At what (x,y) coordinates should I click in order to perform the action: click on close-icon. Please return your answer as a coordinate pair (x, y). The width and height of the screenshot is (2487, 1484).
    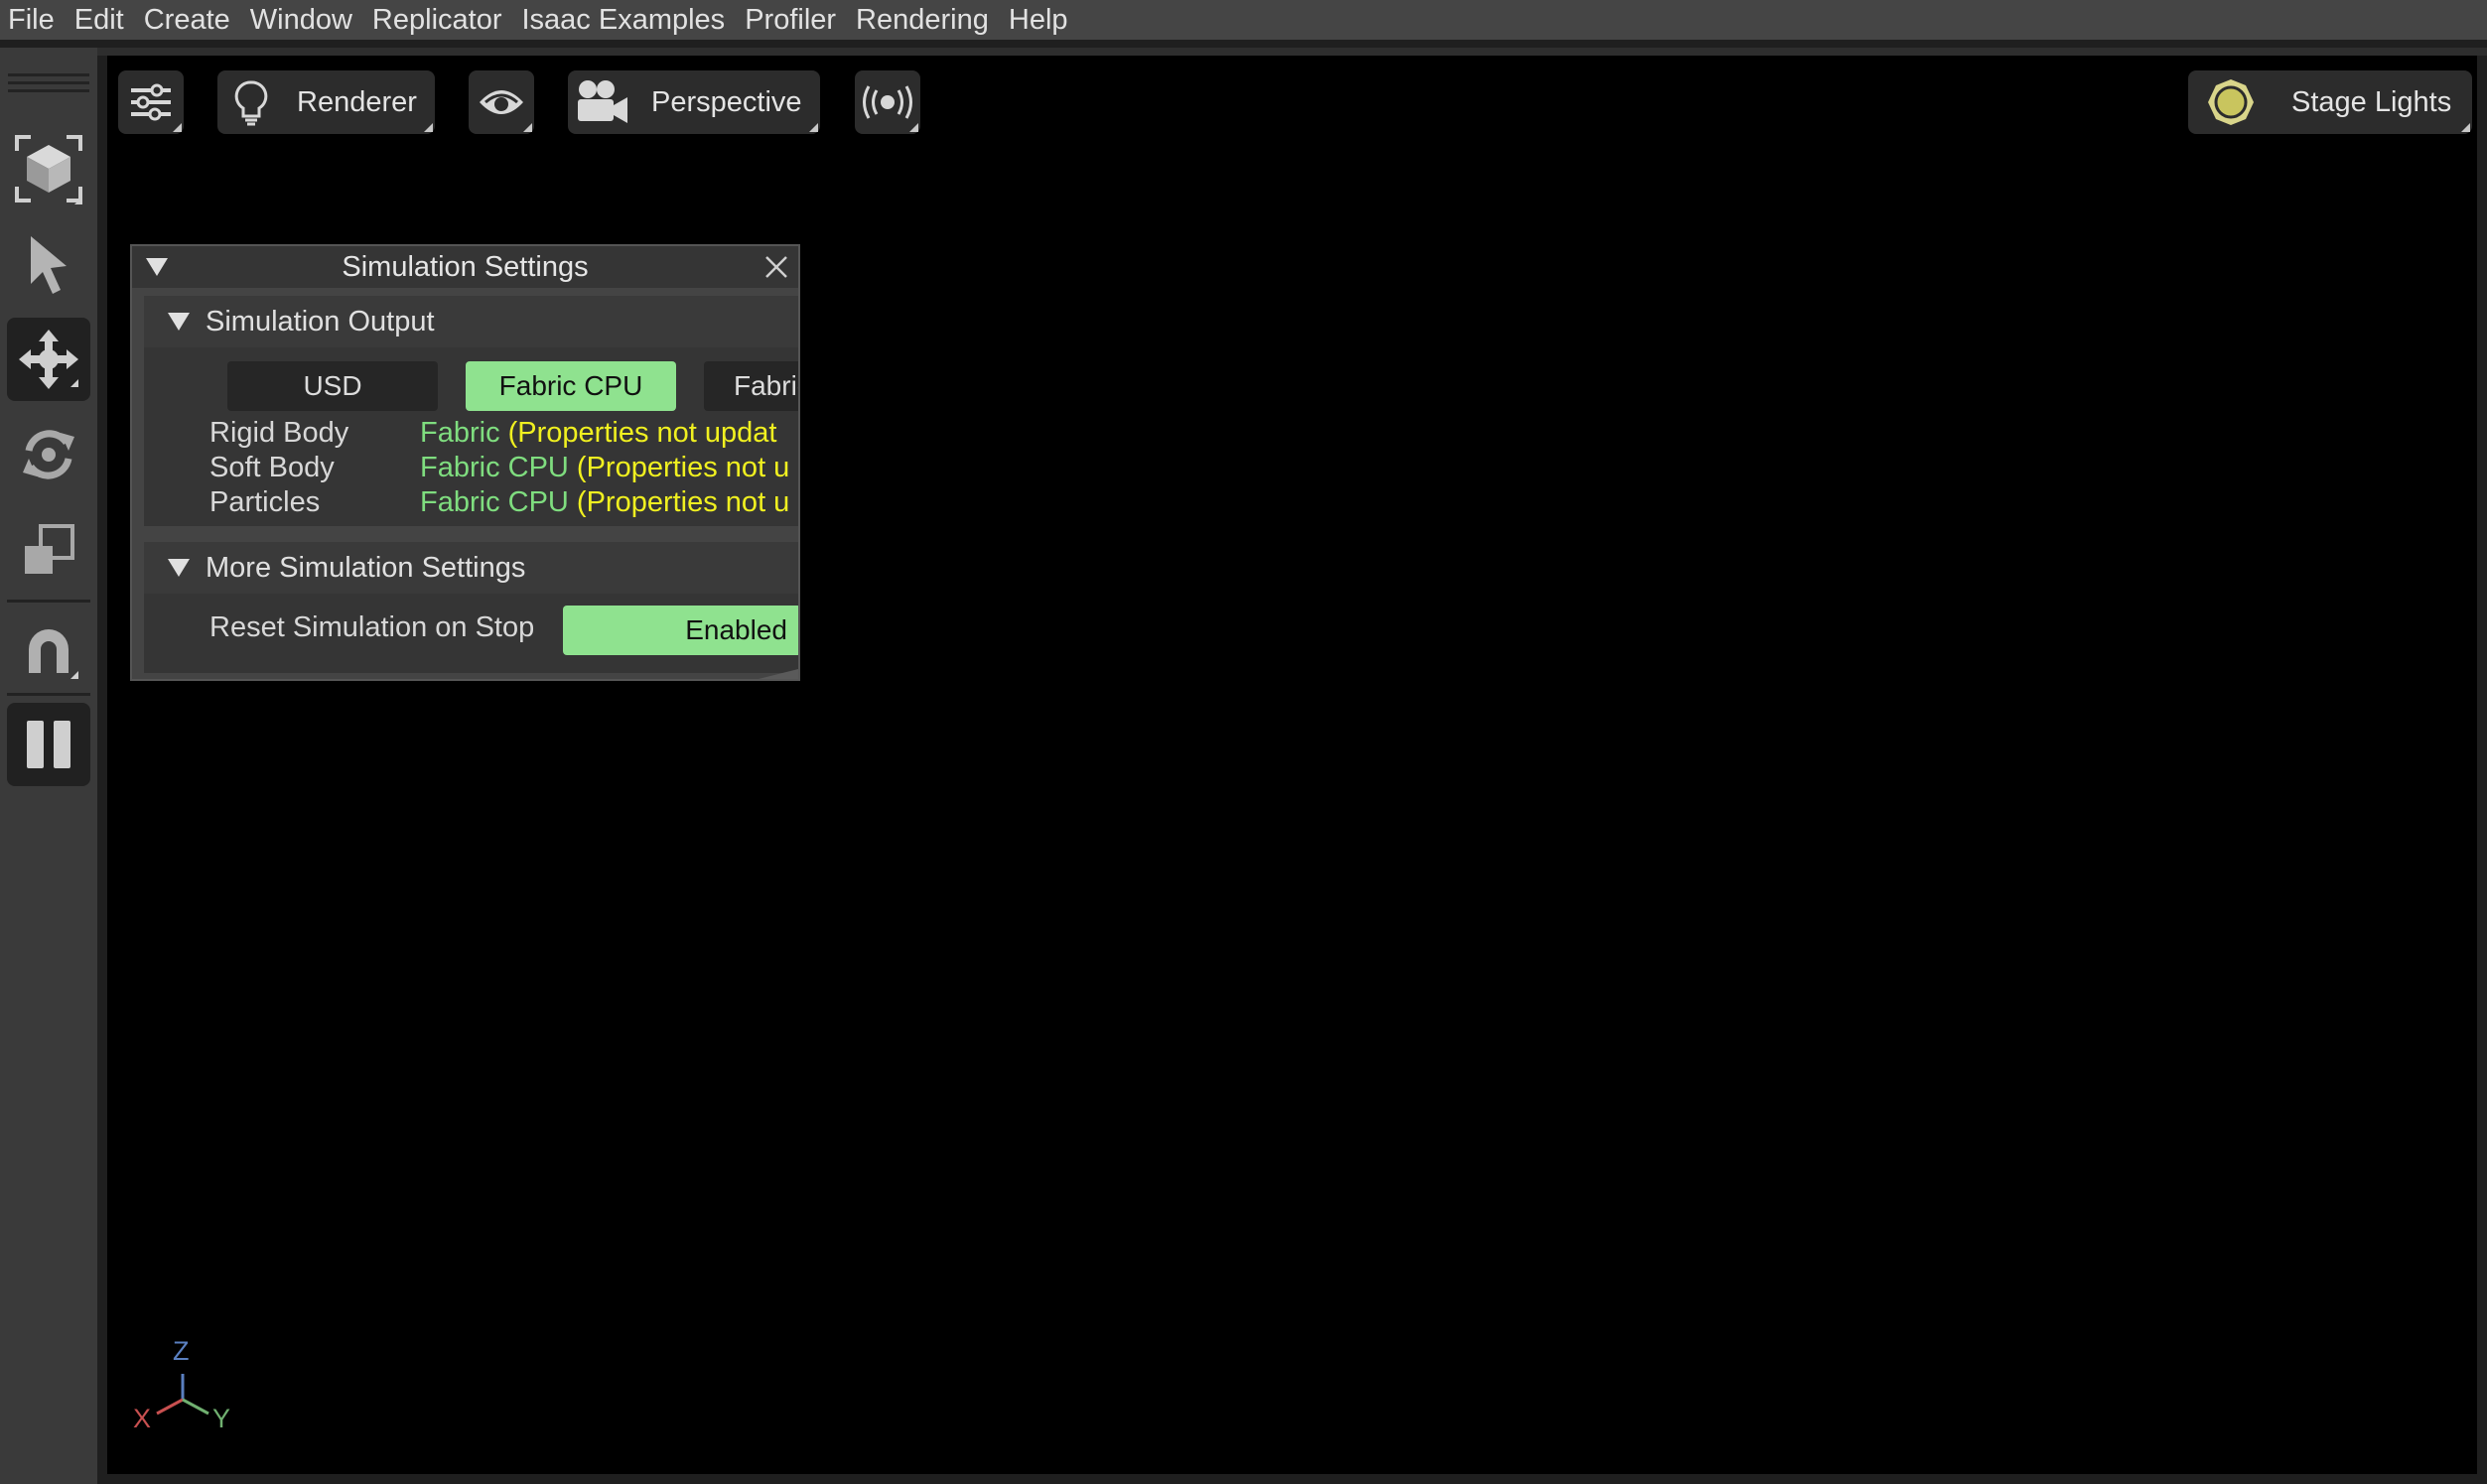
    Looking at the image, I should click on (776, 267).